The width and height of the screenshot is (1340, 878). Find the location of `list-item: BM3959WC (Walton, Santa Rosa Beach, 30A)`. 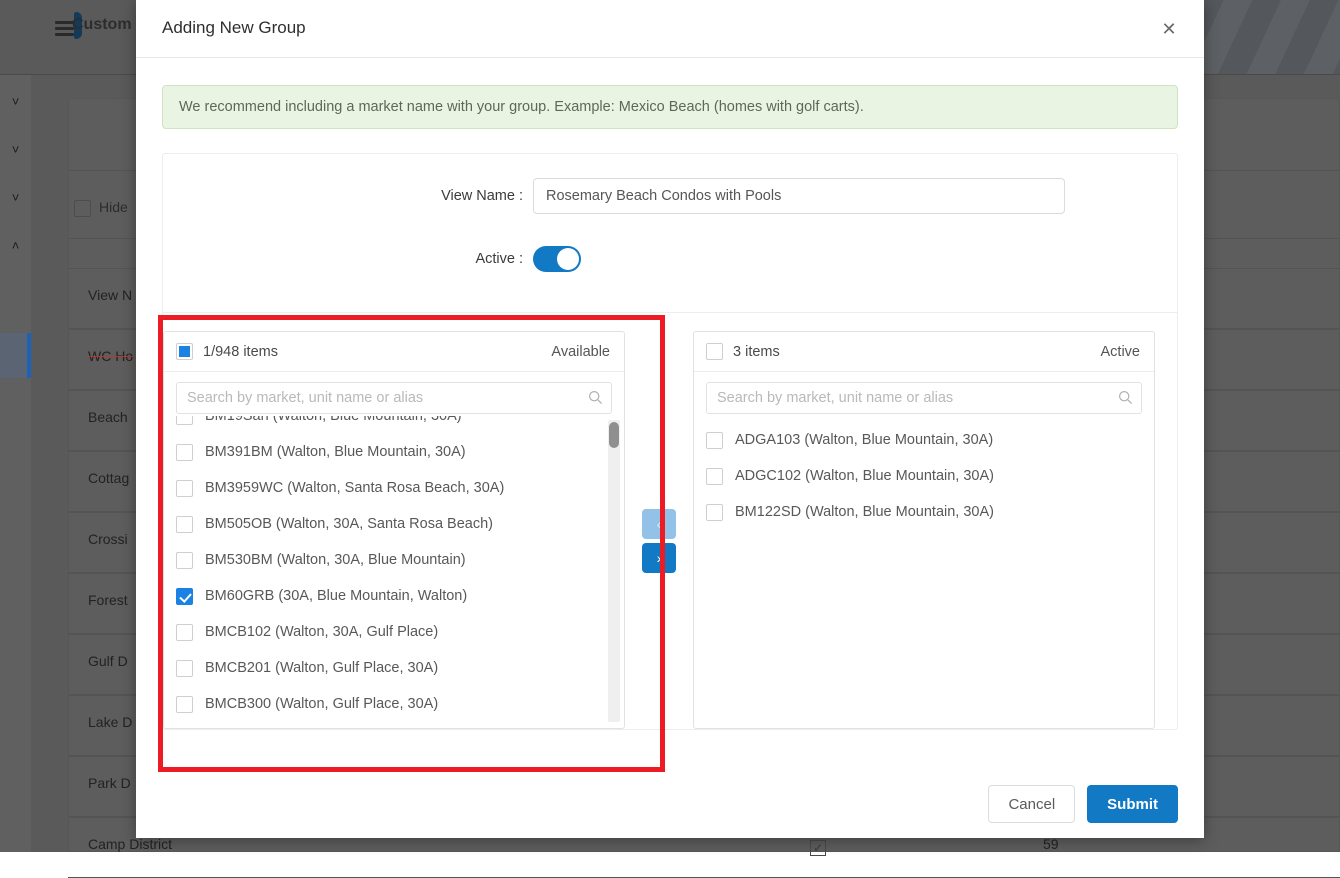

list-item: BM3959WC (Walton, Santa Rosa Beach, 30A) is located at coordinates (394, 488).